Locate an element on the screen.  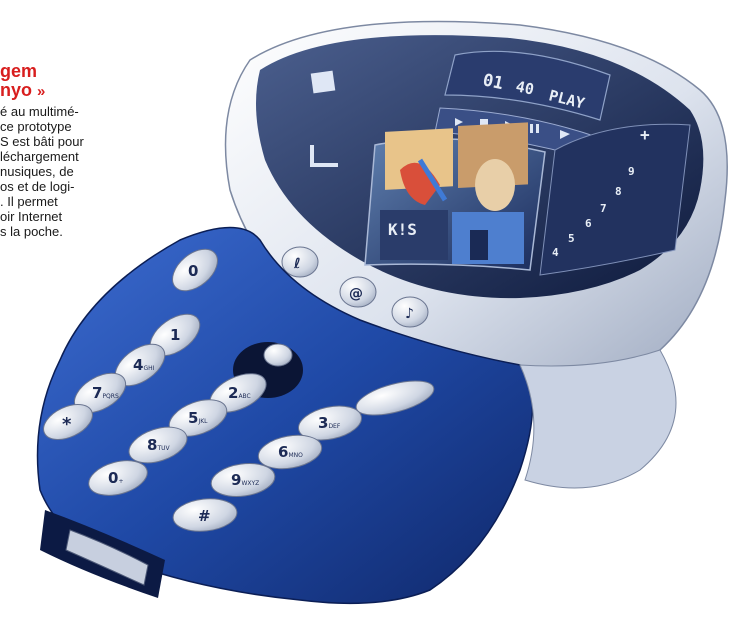
lower-shell-edge is located at coordinates (598, 419).